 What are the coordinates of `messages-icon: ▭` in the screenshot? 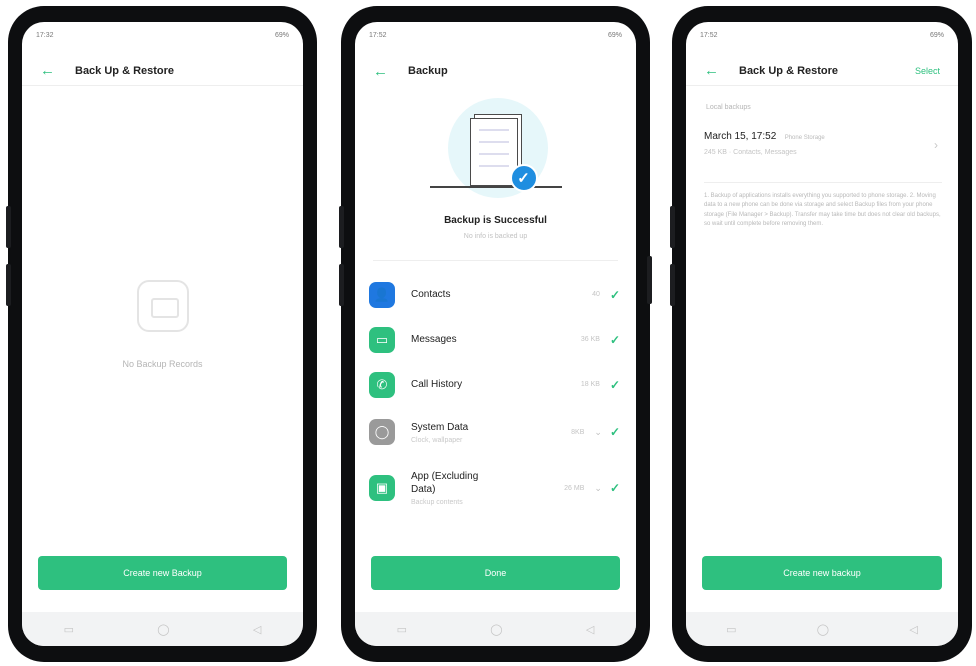 It's located at (382, 339).